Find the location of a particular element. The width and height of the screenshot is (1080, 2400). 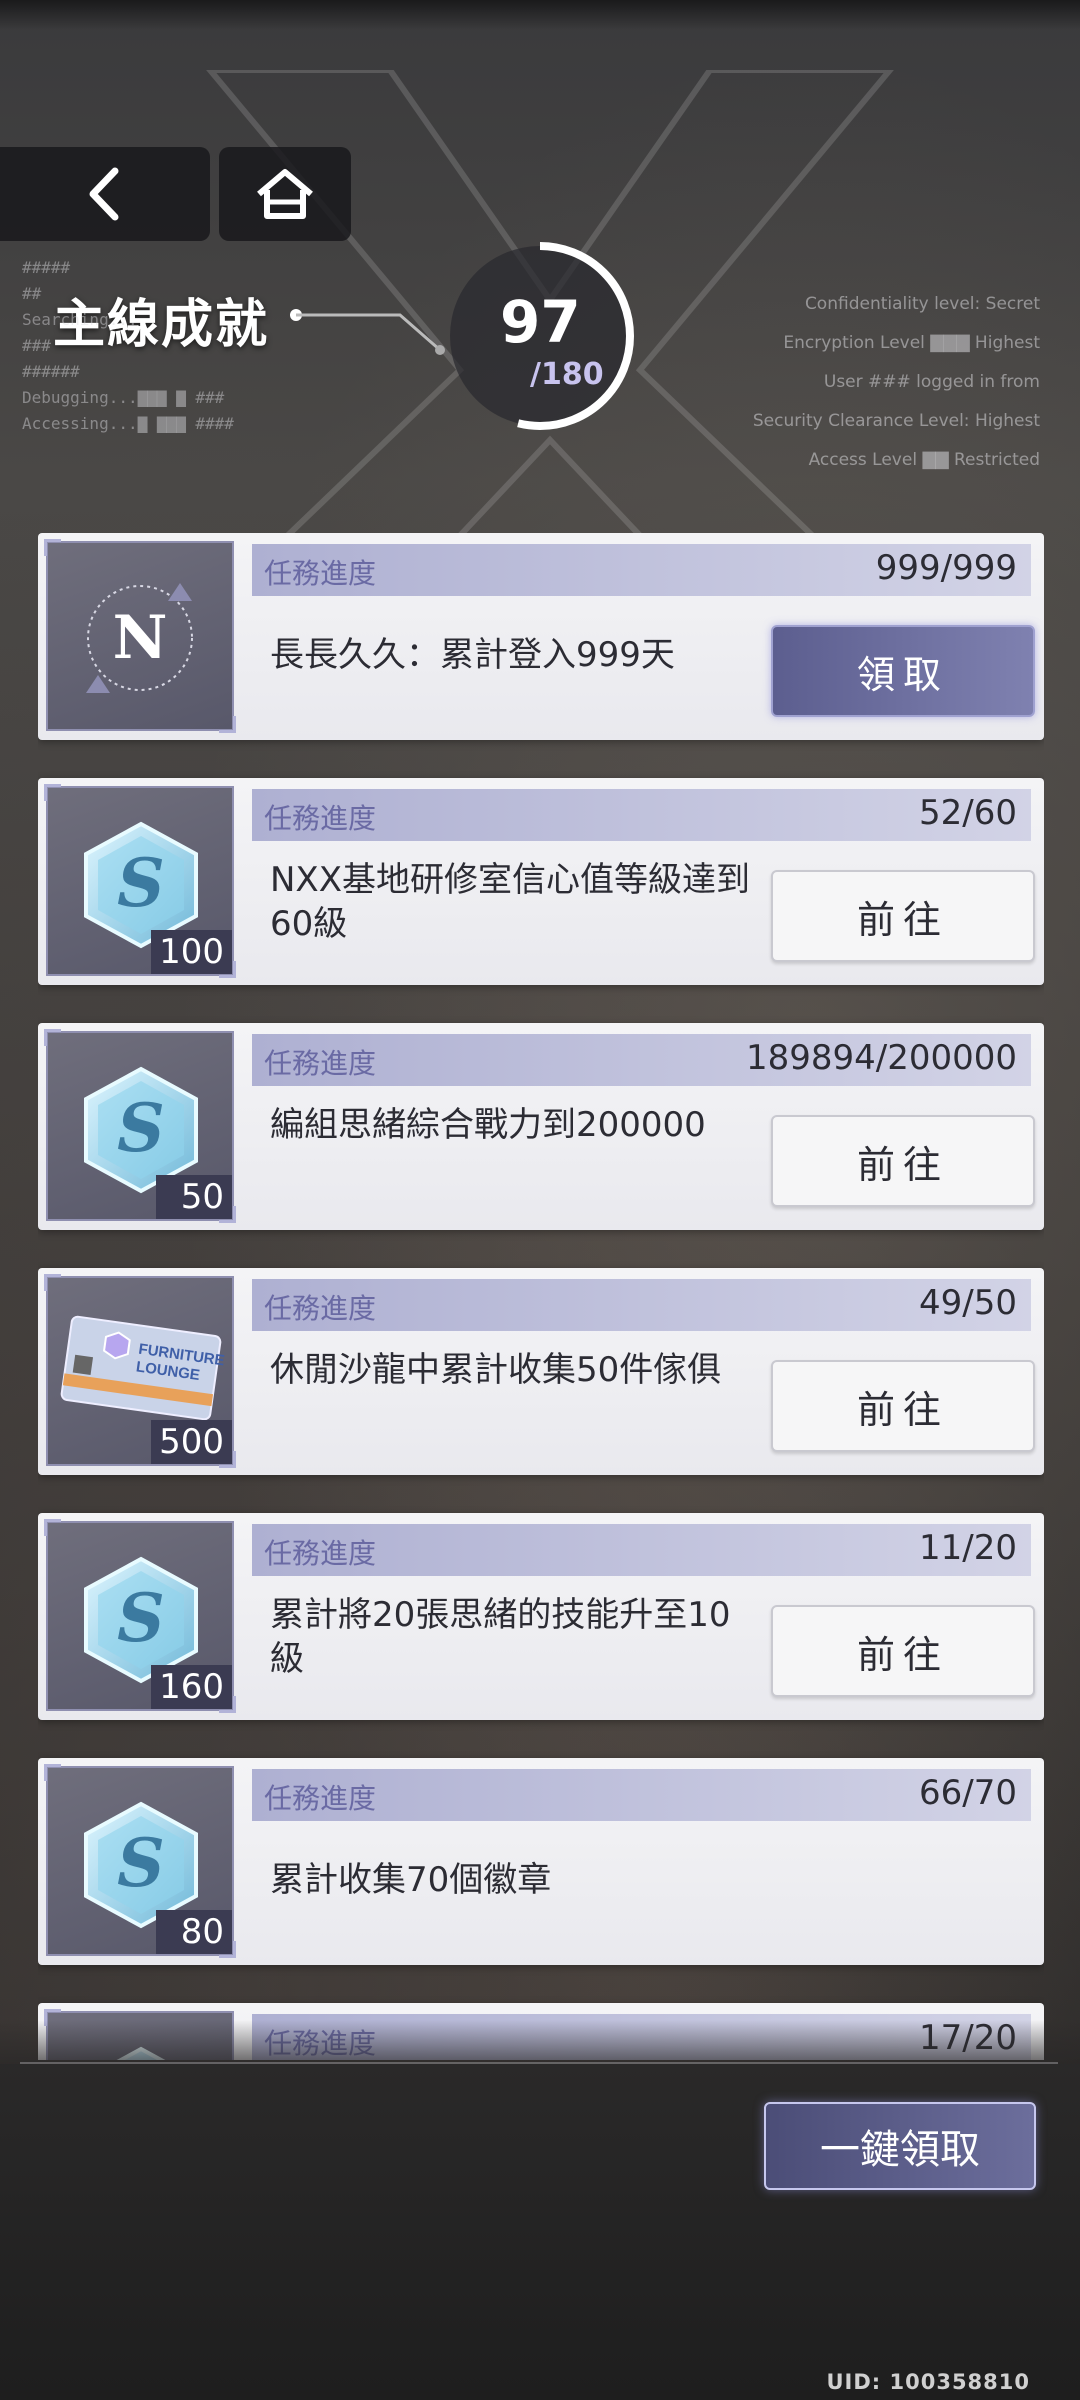

reward-thumbnail: N is located at coordinates (140, 636).